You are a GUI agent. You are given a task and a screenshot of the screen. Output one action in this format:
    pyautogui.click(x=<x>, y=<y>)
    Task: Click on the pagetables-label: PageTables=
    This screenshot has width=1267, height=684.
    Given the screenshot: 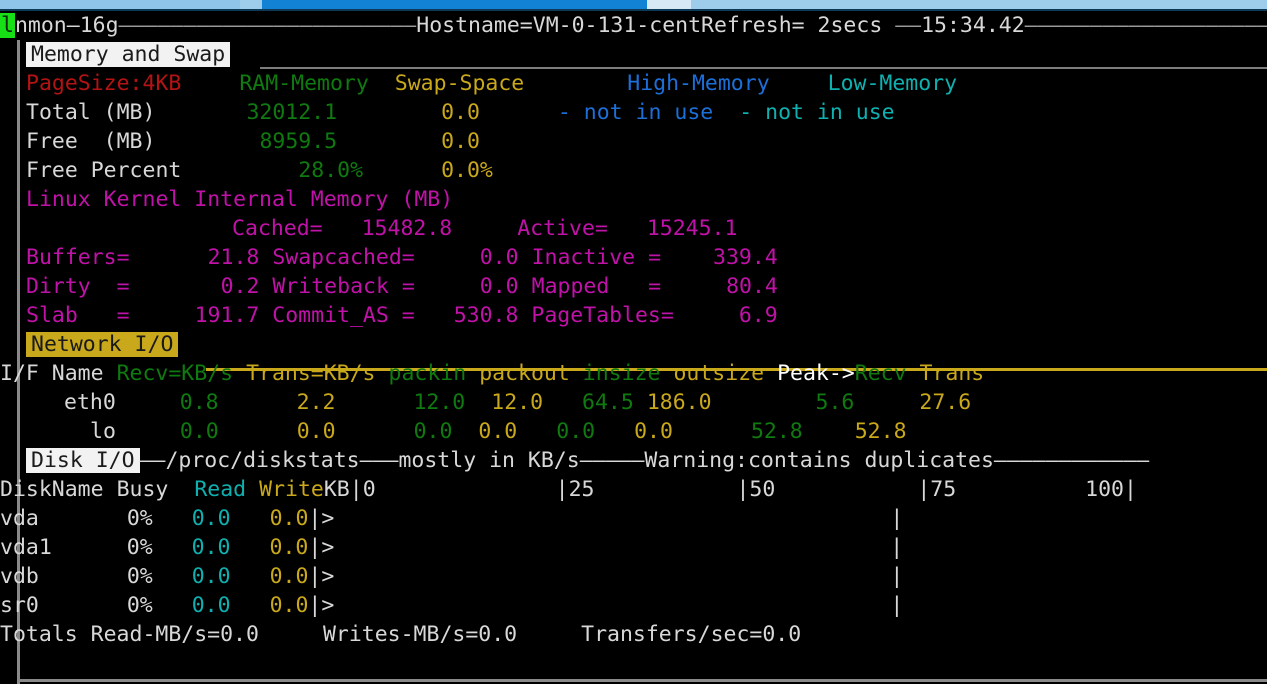 What is the action you would take?
    pyautogui.click(x=602, y=315)
    